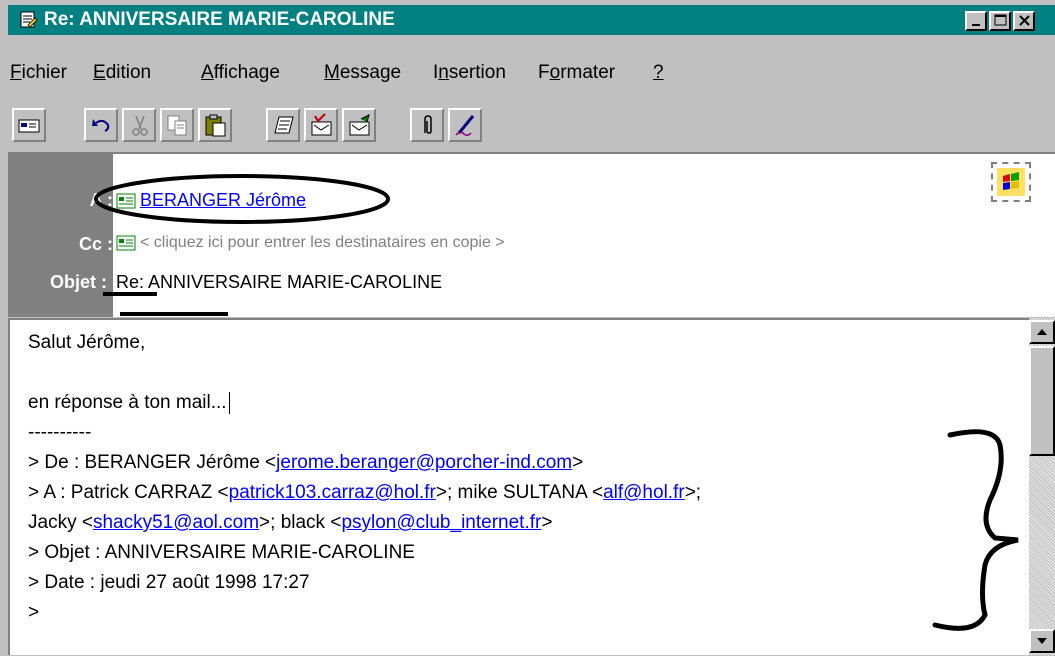 The width and height of the screenshot is (1055, 656). What do you see at coordinates (531, 125) in the screenshot?
I see `toolbar` at bounding box center [531, 125].